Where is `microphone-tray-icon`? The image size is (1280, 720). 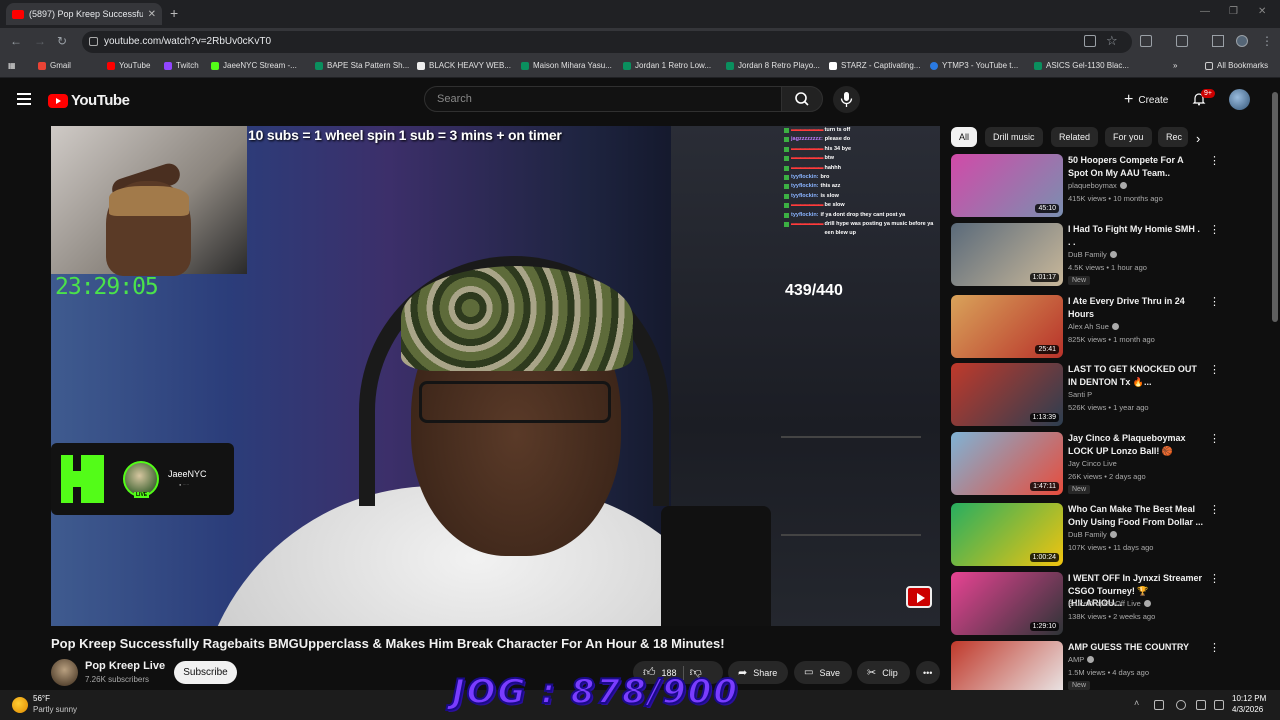
microphone-tray-icon is located at coordinates (1181, 705).